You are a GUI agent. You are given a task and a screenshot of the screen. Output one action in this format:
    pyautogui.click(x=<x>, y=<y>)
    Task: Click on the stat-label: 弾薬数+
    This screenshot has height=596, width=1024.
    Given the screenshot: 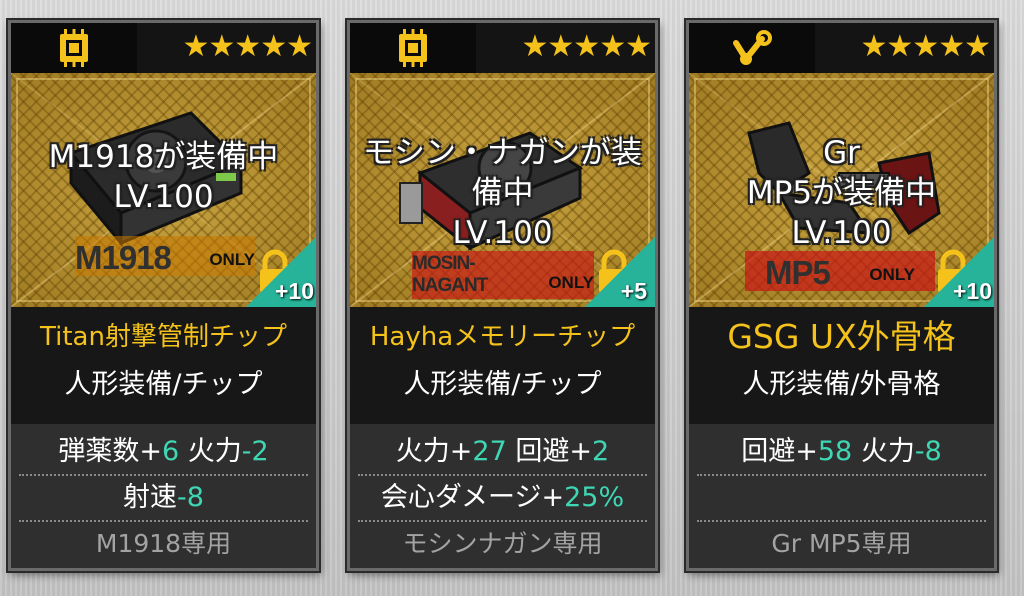 What is the action you would take?
    pyautogui.click(x=110, y=451)
    